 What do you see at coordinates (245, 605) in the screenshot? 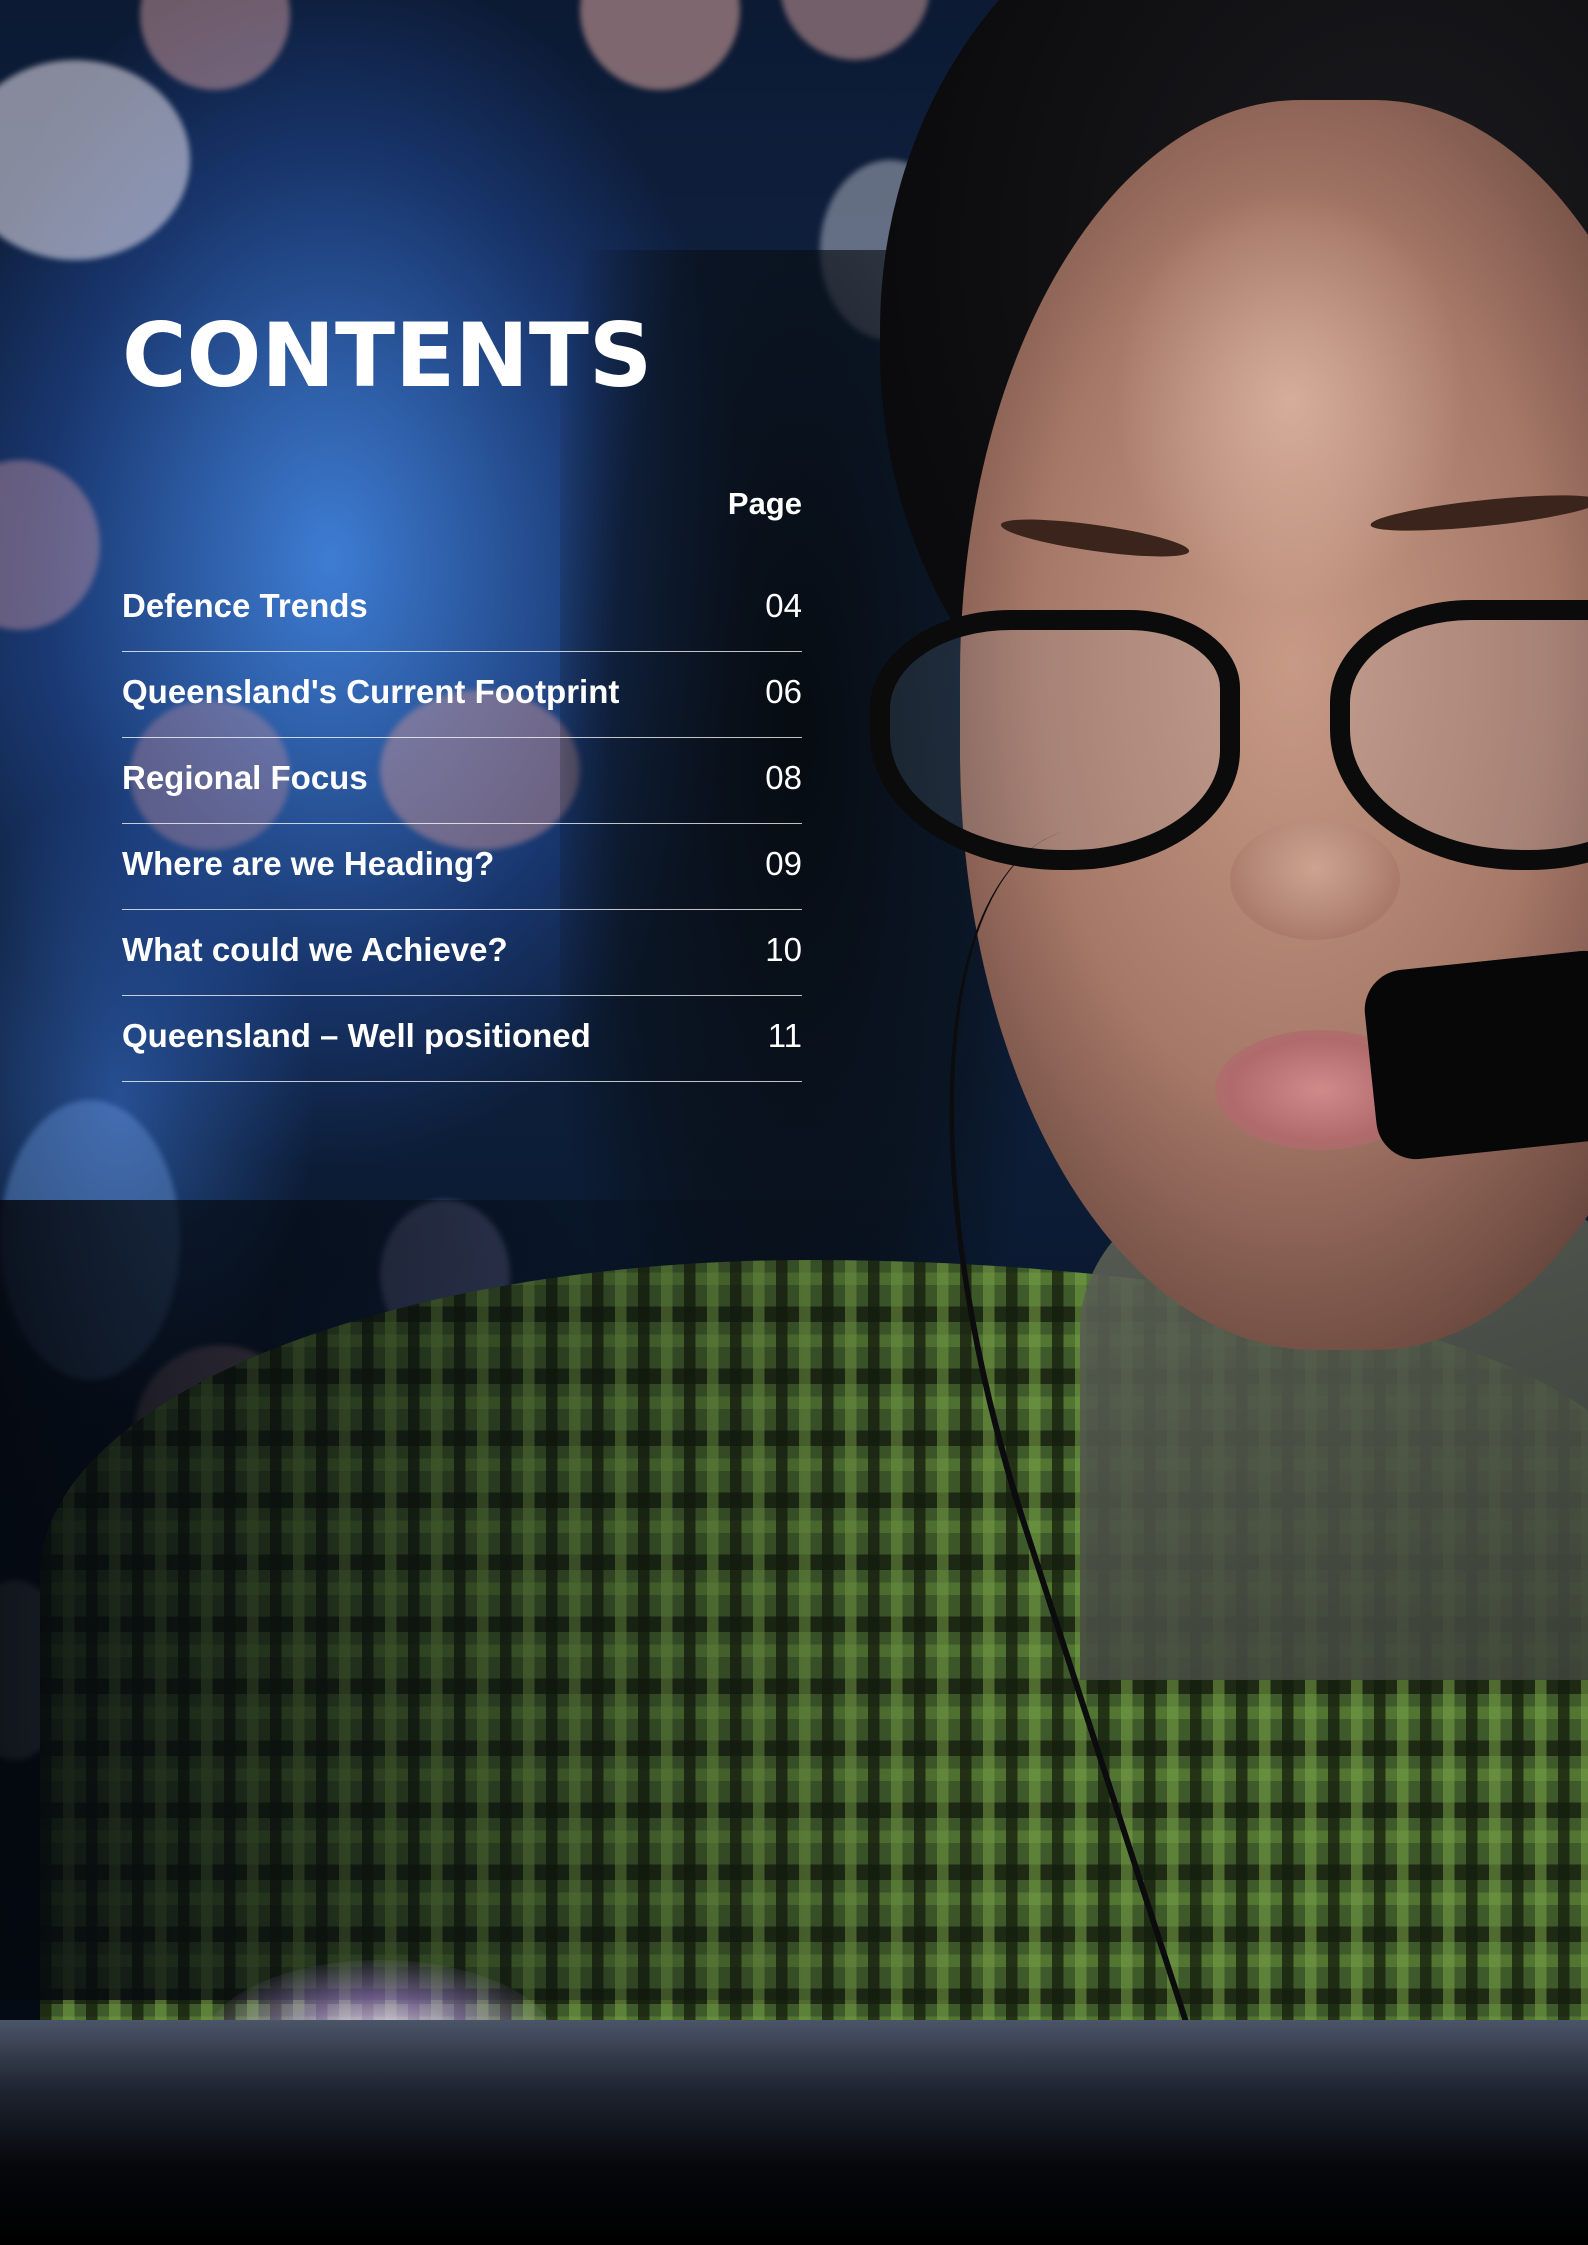
I see `toc-entry-title: Defence Trends` at bounding box center [245, 605].